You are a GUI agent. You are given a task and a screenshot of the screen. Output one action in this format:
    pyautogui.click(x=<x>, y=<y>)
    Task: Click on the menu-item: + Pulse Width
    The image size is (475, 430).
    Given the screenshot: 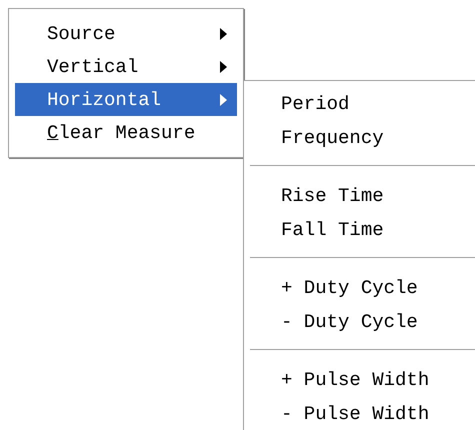 What is the action you would take?
    pyautogui.click(x=362, y=380)
    